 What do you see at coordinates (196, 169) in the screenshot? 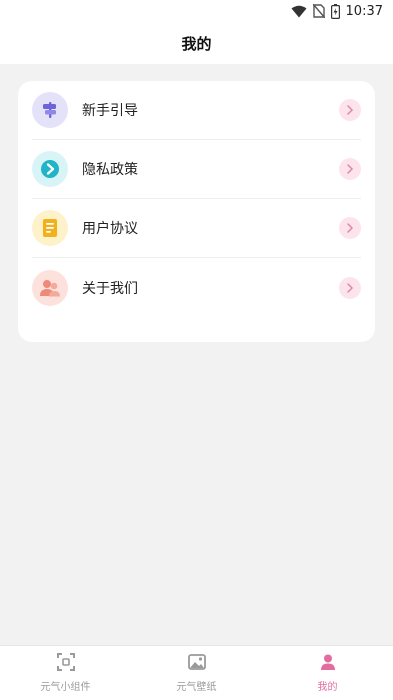
I see `menu-item-privacy: 隐私政策` at bounding box center [196, 169].